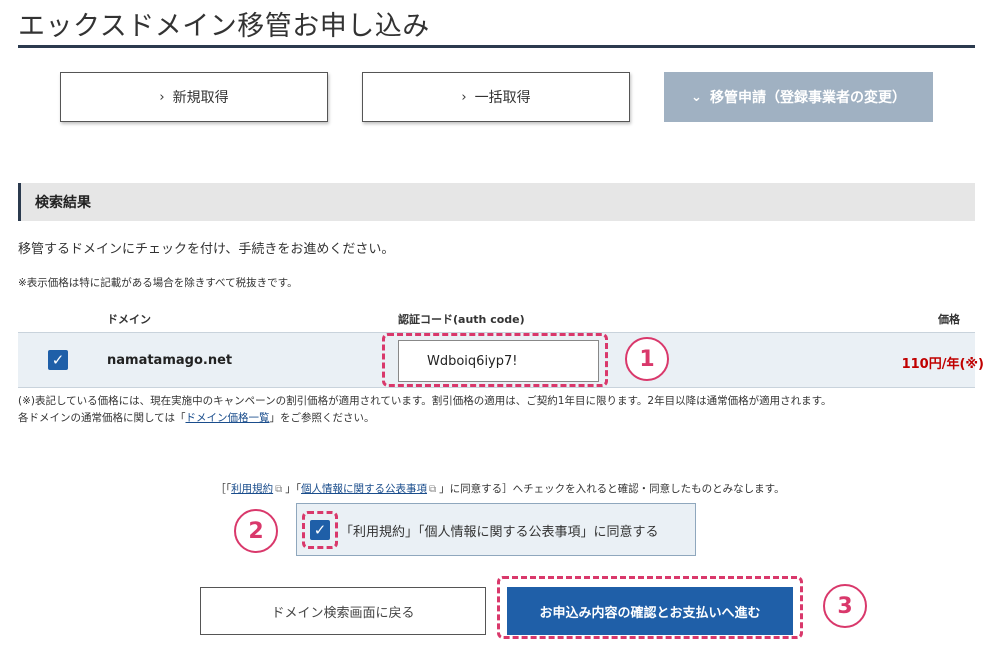 The image size is (1000, 646). What do you see at coordinates (158, 283) in the screenshot?
I see `tax-note: ※表示価格は特に記載がある場合を除きすべて税抜きです。` at bounding box center [158, 283].